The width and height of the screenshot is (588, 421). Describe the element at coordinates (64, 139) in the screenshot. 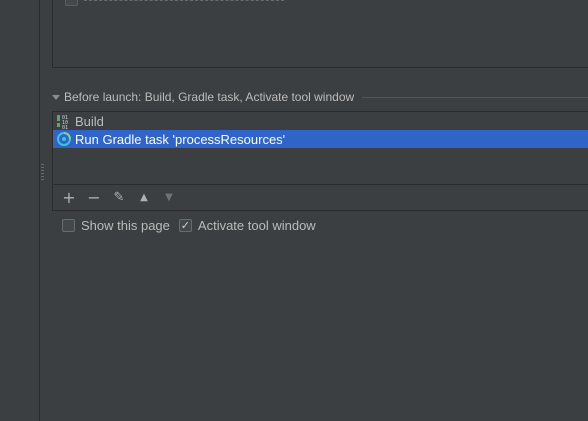

I see `gradle-icon` at that location.